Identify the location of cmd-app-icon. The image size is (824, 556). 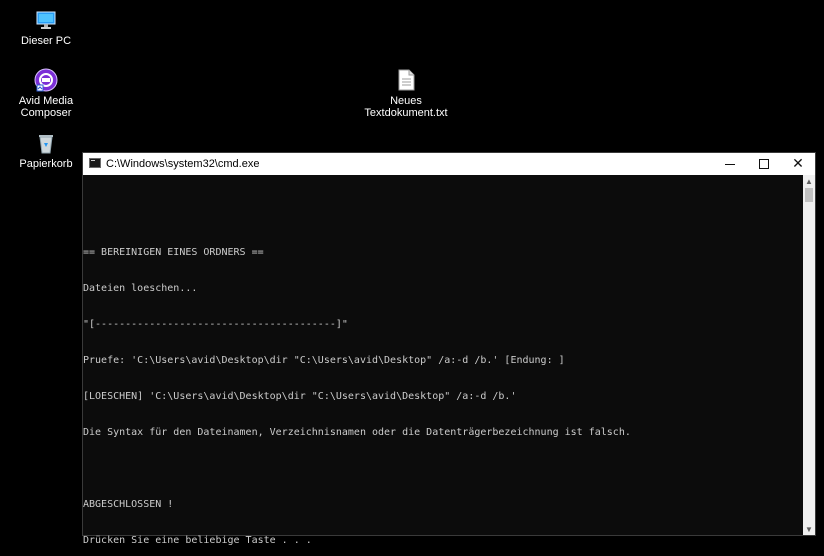
(95, 163).